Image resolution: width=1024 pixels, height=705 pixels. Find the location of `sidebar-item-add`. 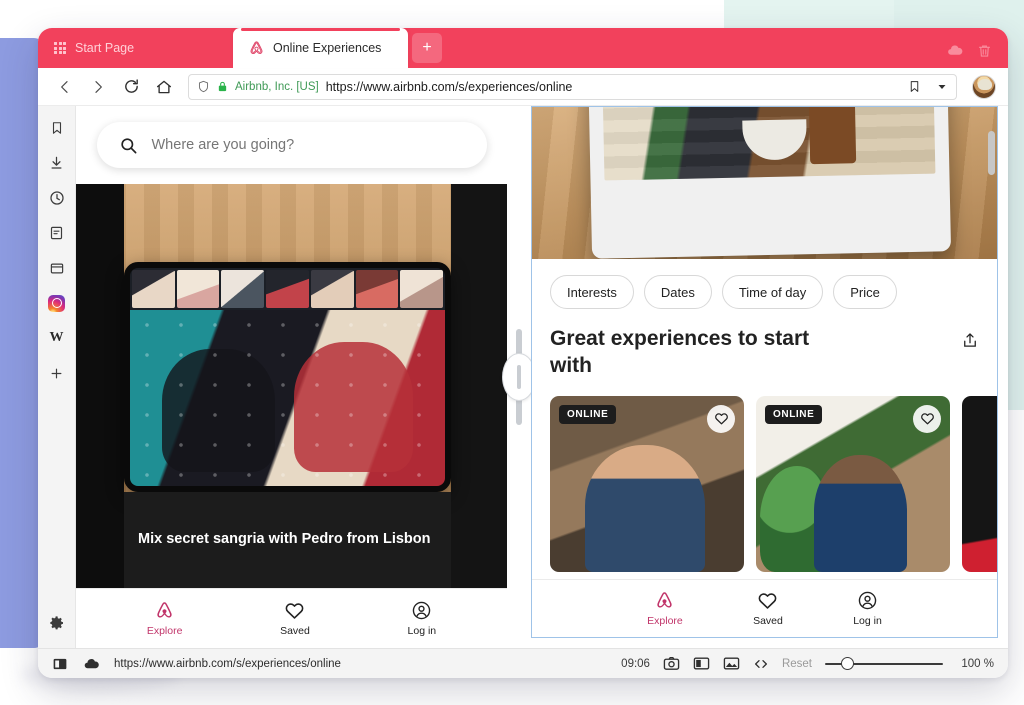

sidebar-item-add is located at coordinates (57, 373).